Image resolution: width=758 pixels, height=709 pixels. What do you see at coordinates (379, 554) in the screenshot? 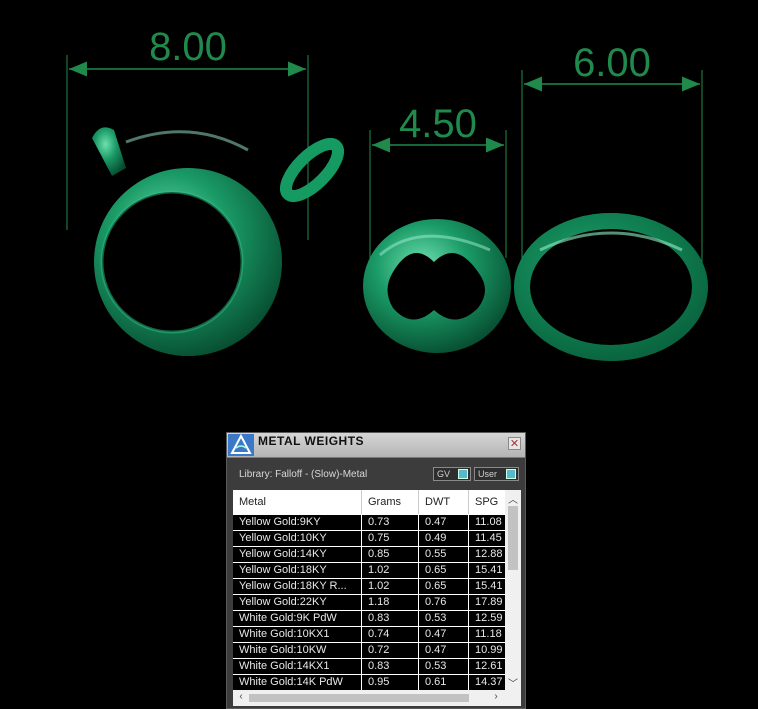
I see `cell-grams: 0.85` at bounding box center [379, 554].